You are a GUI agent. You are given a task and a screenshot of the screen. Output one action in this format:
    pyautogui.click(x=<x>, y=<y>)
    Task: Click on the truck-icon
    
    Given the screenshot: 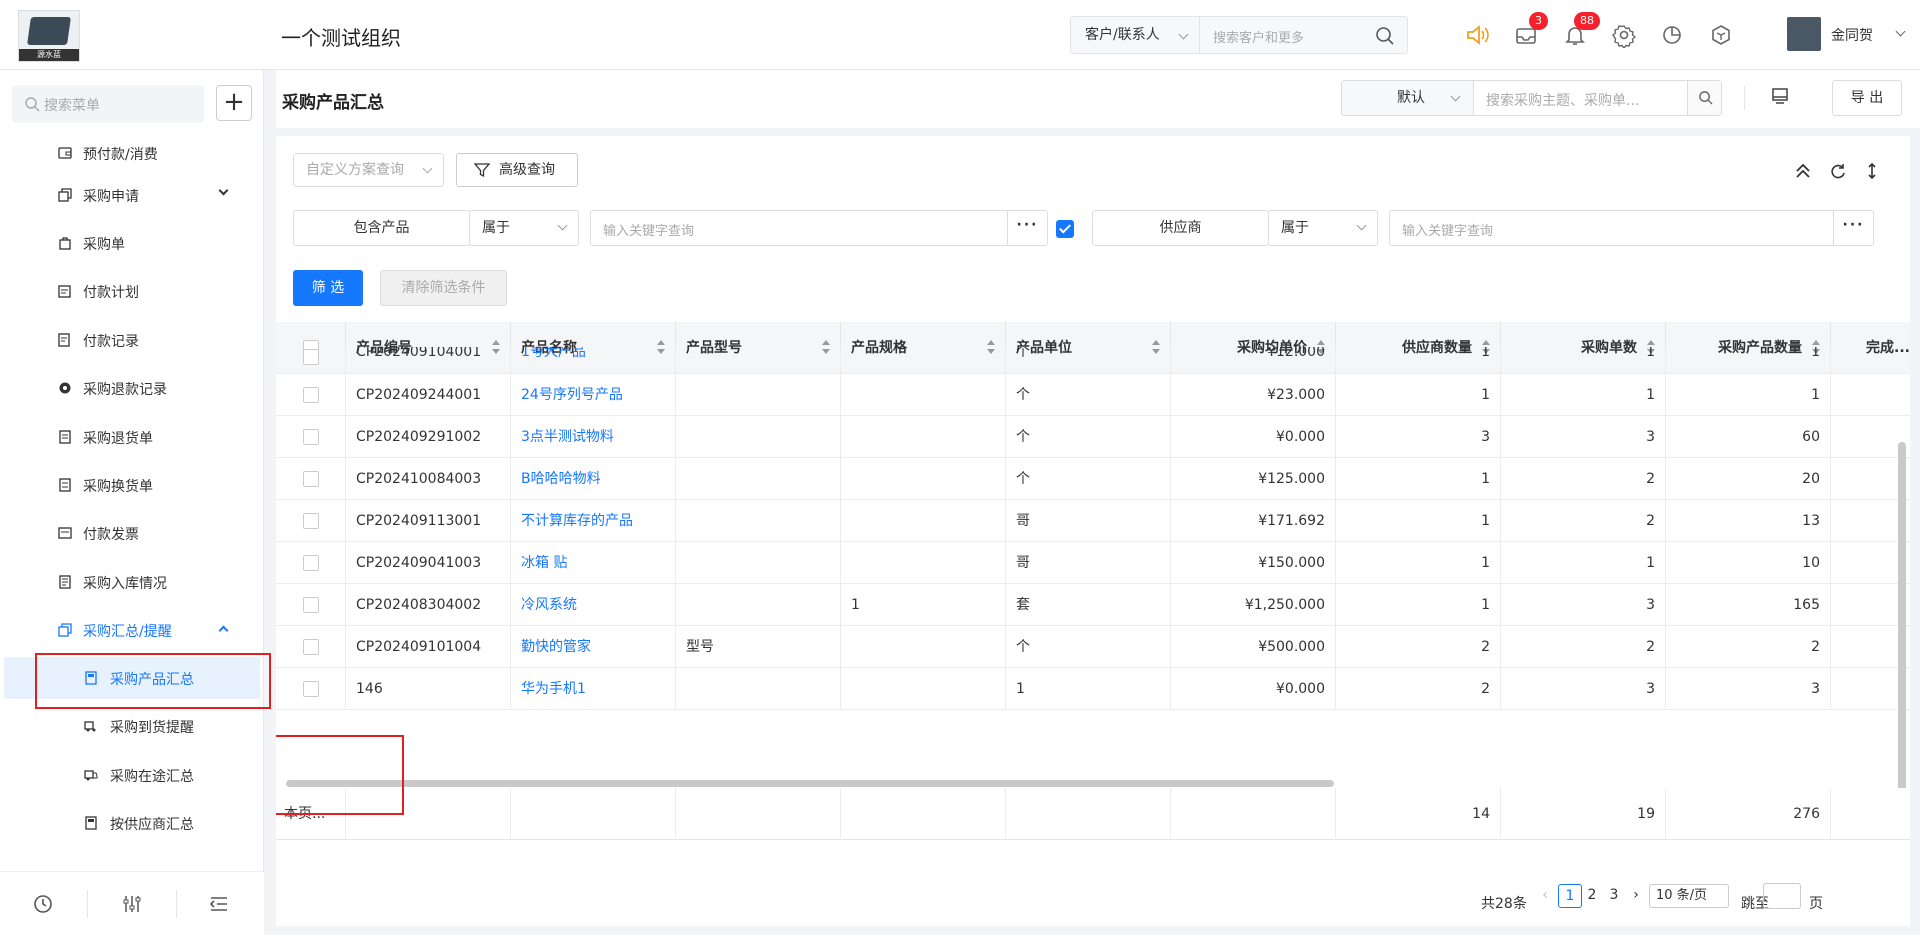 What is the action you would take?
    pyautogui.click(x=90, y=726)
    